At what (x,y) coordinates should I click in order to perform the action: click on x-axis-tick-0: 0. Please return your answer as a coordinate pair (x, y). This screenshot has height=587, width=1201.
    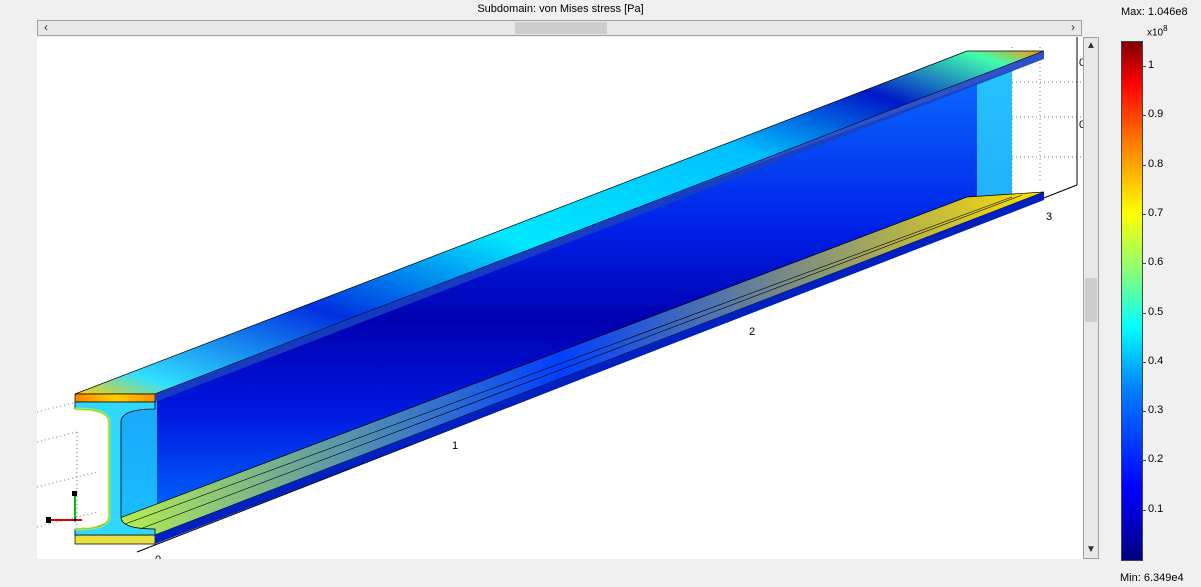
    Looking at the image, I should click on (158, 556).